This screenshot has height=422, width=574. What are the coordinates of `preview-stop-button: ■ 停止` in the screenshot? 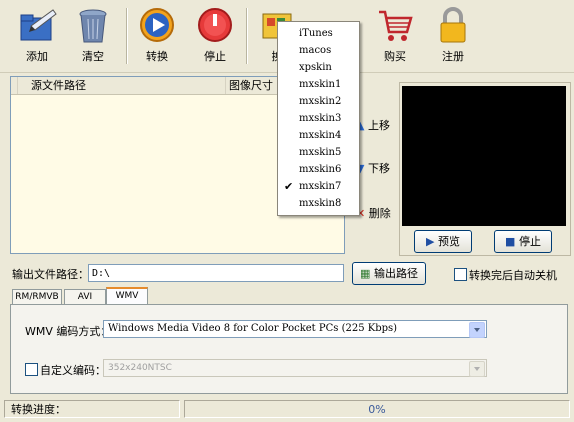 It's located at (523, 241).